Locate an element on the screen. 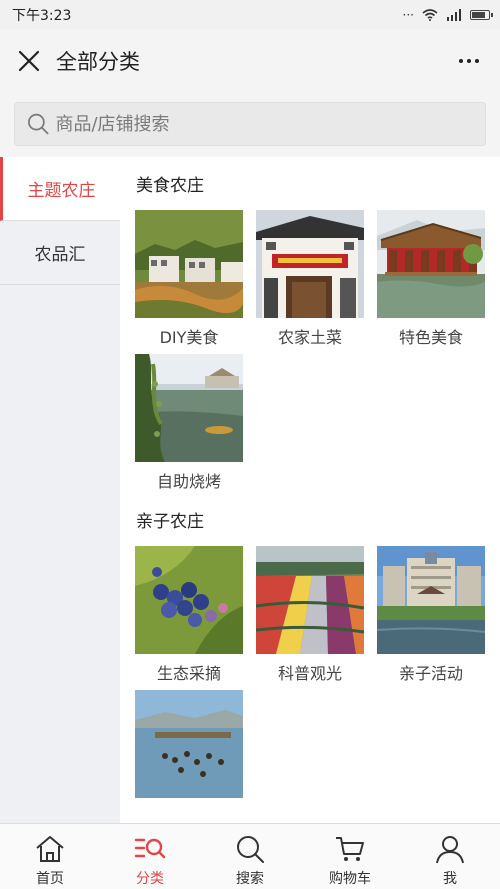 The image size is (500, 889). tab-cart: 购物车 is located at coordinates (350, 856).